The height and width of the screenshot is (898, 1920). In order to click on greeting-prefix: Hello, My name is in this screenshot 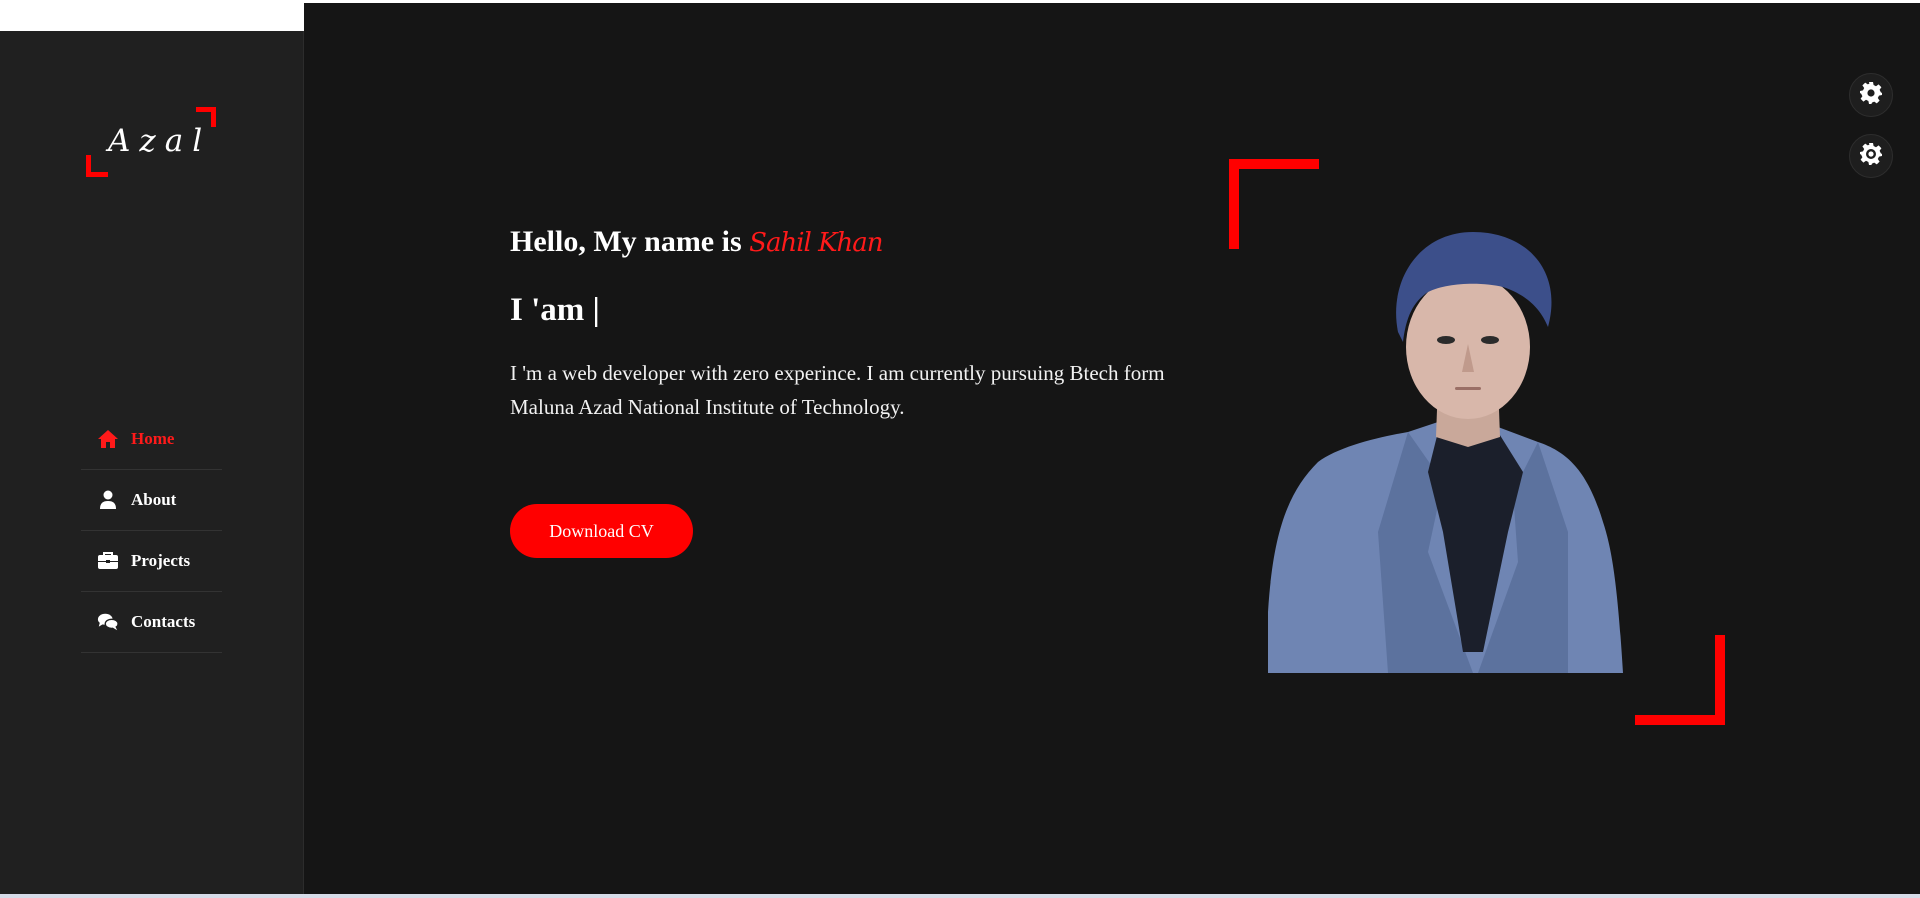, I will do `click(630, 241)`.